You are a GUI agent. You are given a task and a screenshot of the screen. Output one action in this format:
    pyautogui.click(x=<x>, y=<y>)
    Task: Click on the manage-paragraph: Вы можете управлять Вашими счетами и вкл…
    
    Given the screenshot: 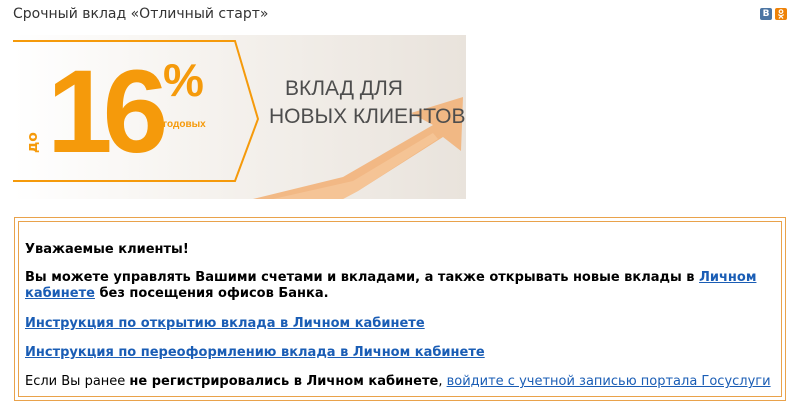 What is the action you would take?
    pyautogui.click(x=400, y=286)
    